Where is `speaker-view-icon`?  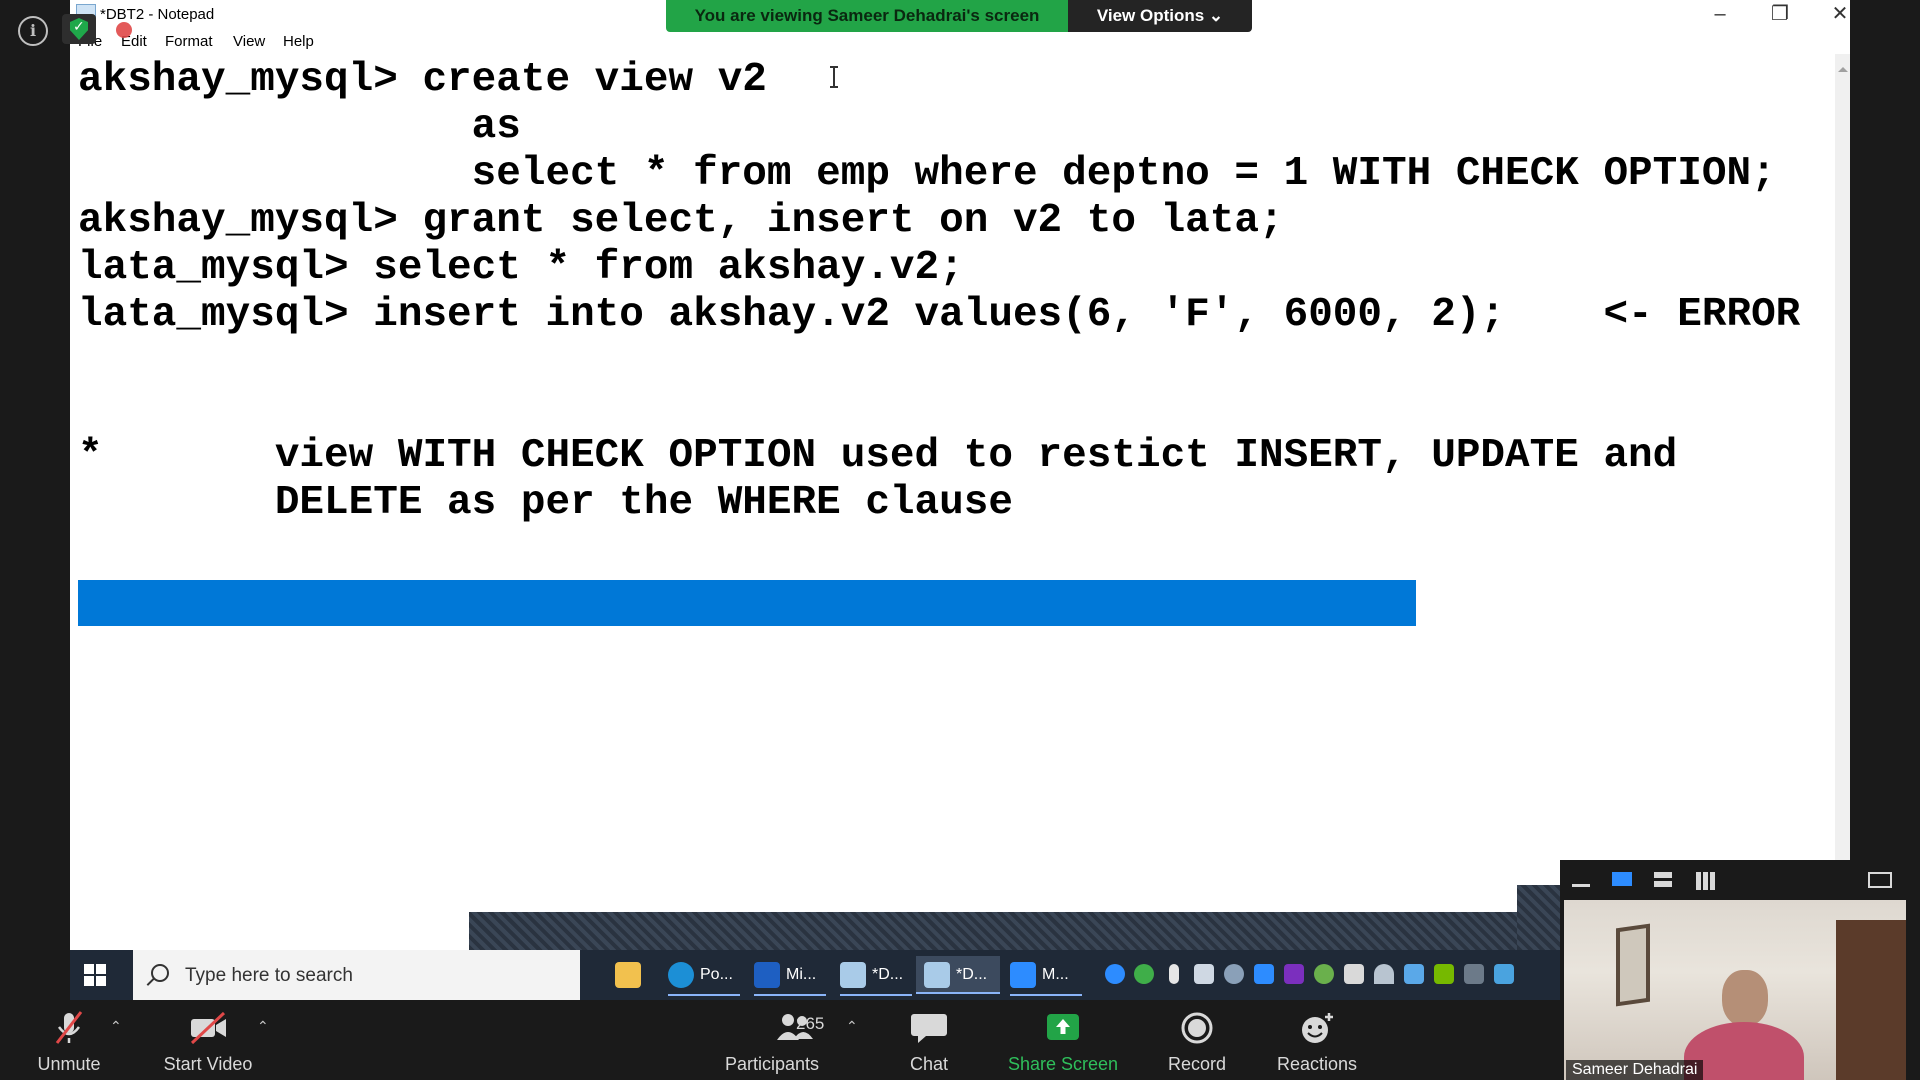
speaker-view-icon is located at coordinates (1622, 879).